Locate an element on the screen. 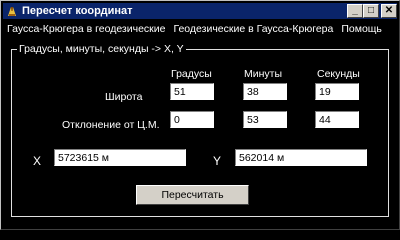  latitude-label: Широта is located at coordinates (124, 97).